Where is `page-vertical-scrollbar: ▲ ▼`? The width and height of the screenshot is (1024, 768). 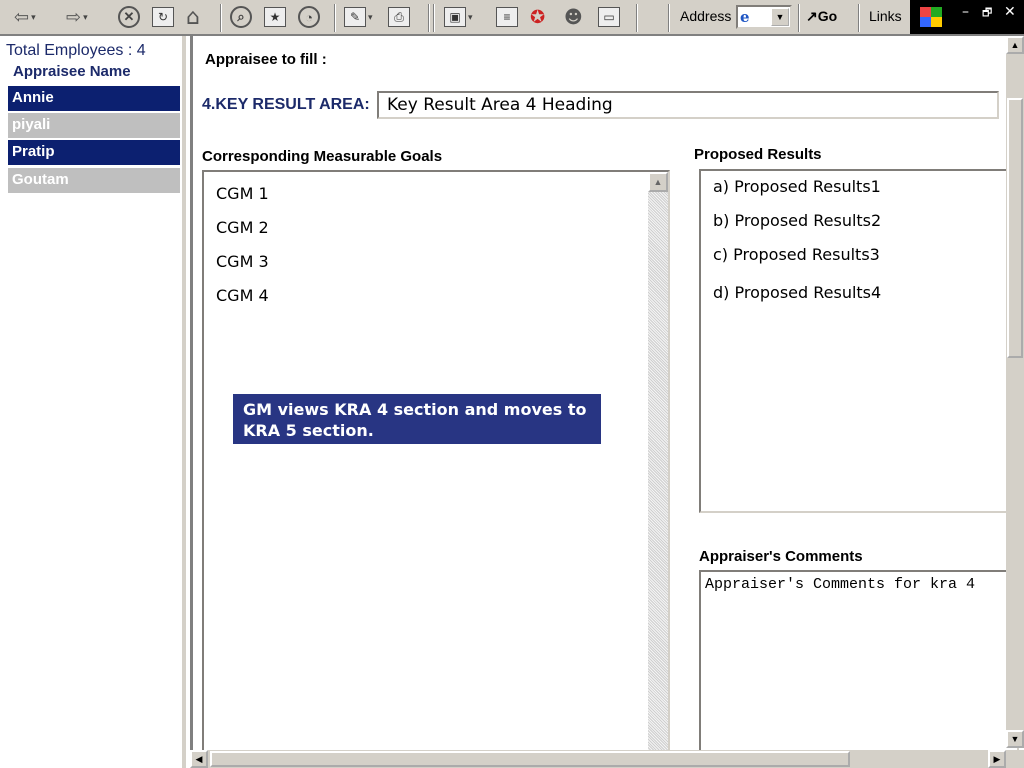 page-vertical-scrollbar: ▲ ▼ is located at coordinates (1015, 392).